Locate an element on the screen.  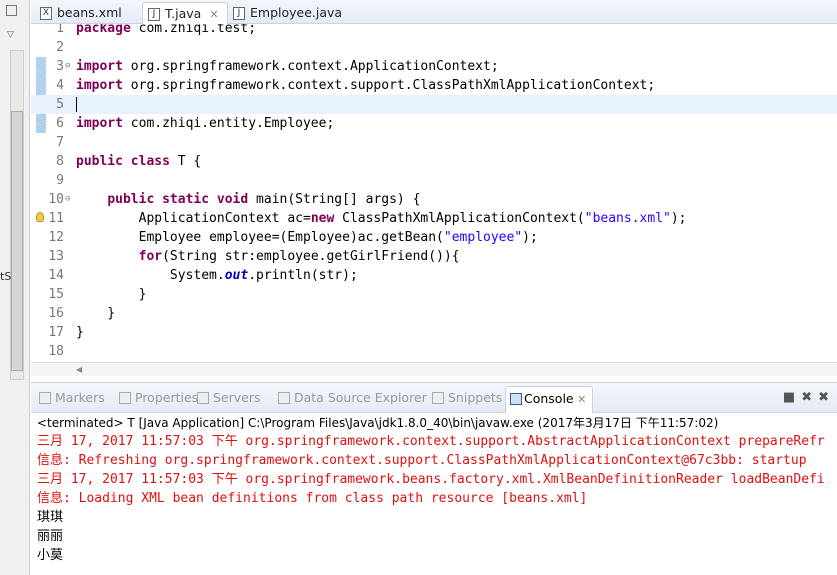
panel-tab-properties: Properties is located at coordinates (157, 398).